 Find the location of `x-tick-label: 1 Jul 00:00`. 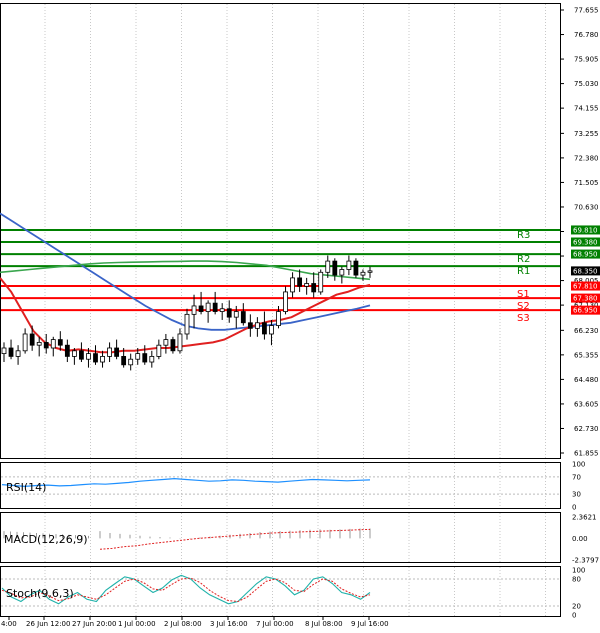

x-tick-label: 1 Jul 00:00 is located at coordinates (137, 624).